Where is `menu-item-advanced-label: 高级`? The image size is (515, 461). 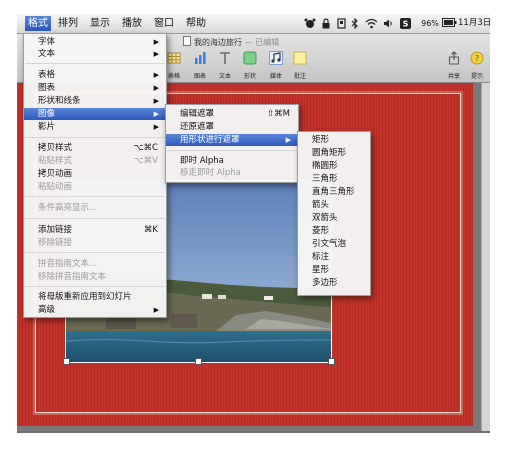 menu-item-advanced-label: 高级 is located at coordinates (47, 310).